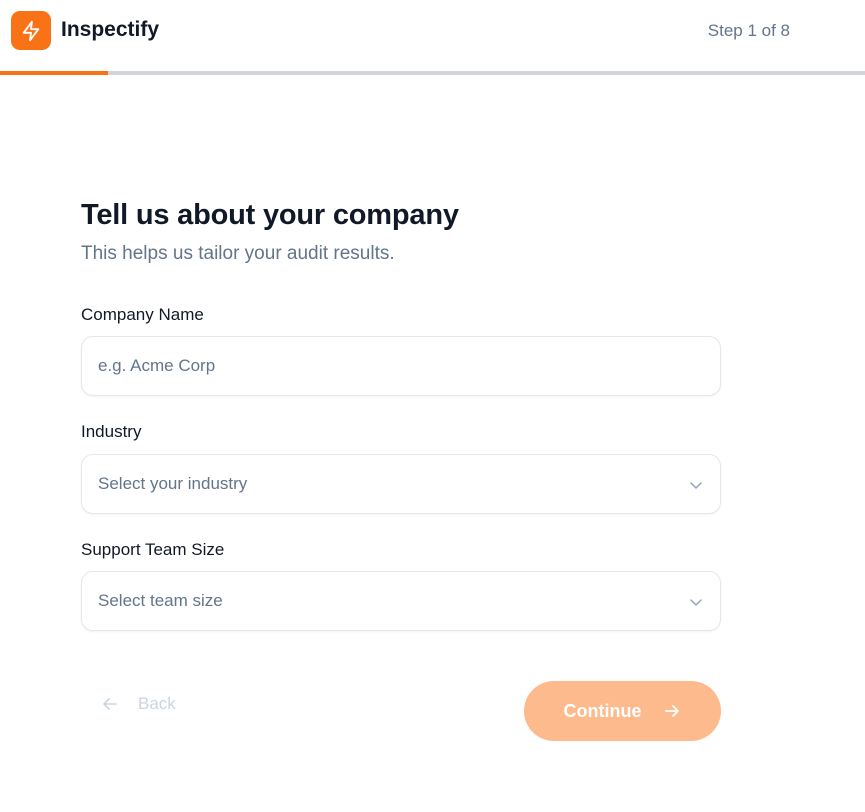  Describe the element at coordinates (401, 484) in the screenshot. I see `industry-select: Select your industry` at that location.